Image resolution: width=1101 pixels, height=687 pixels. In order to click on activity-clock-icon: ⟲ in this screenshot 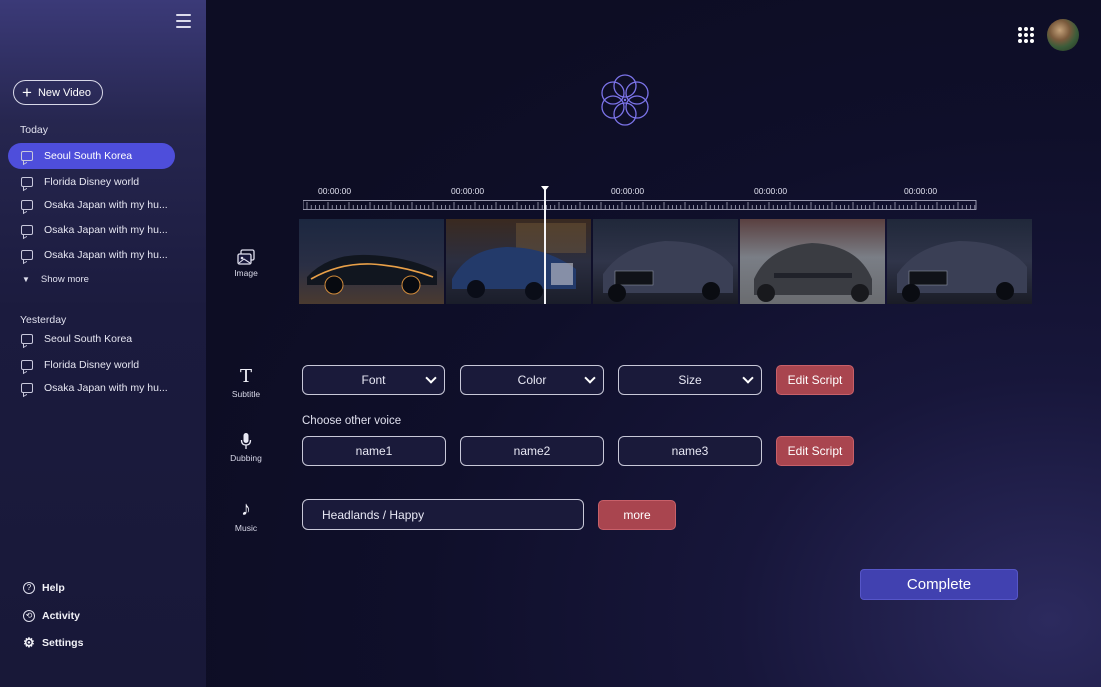, I will do `click(29, 616)`.